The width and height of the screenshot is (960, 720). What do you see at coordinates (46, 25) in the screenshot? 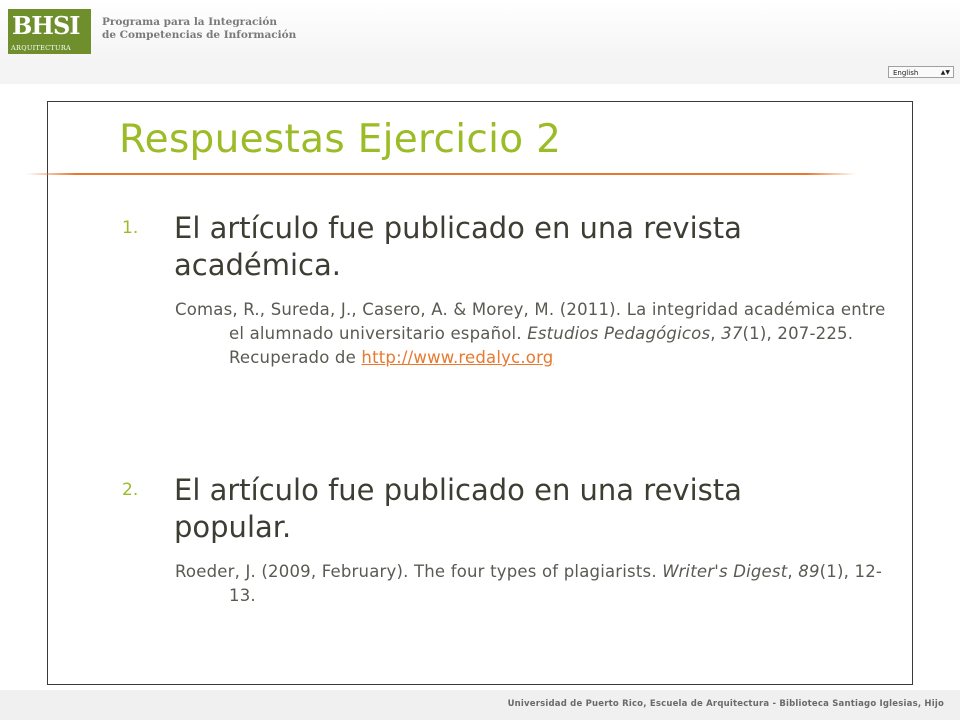
I see `logo-mark: BHSI` at bounding box center [46, 25].